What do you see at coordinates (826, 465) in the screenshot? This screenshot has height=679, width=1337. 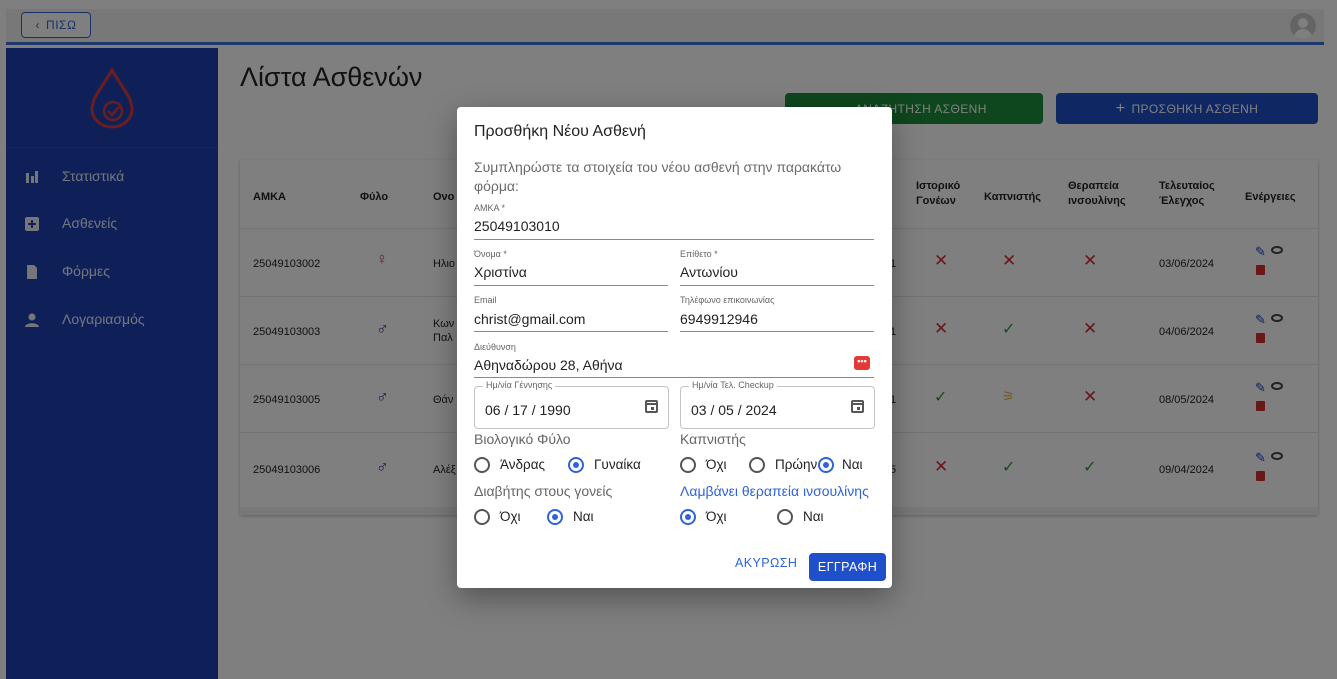 I see `smoker-yes-radio` at bounding box center [826, 465].